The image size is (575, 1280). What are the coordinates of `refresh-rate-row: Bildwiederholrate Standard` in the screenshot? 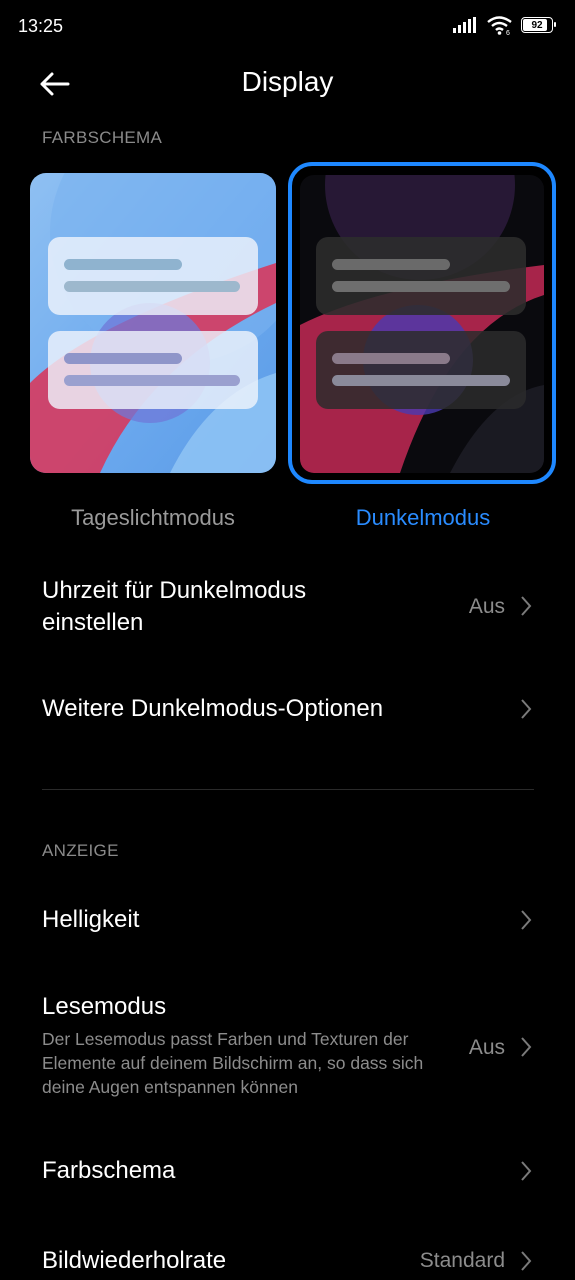 It's located at (287, 1262).